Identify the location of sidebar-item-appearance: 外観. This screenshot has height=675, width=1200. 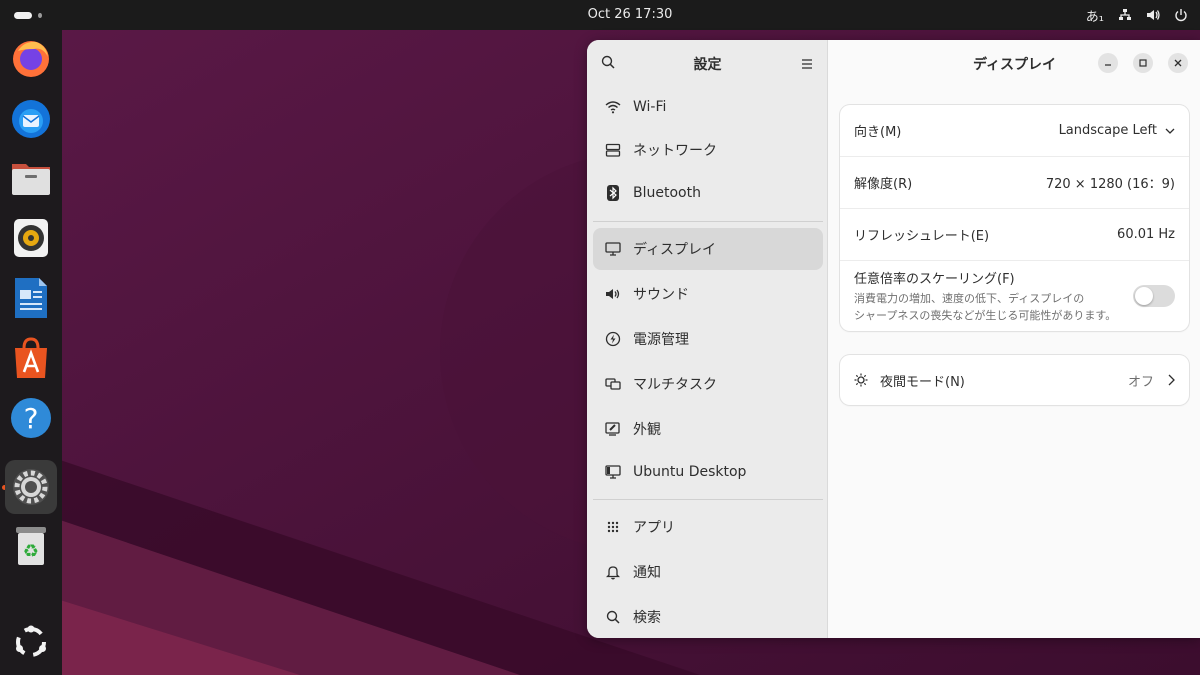
(708, 429).